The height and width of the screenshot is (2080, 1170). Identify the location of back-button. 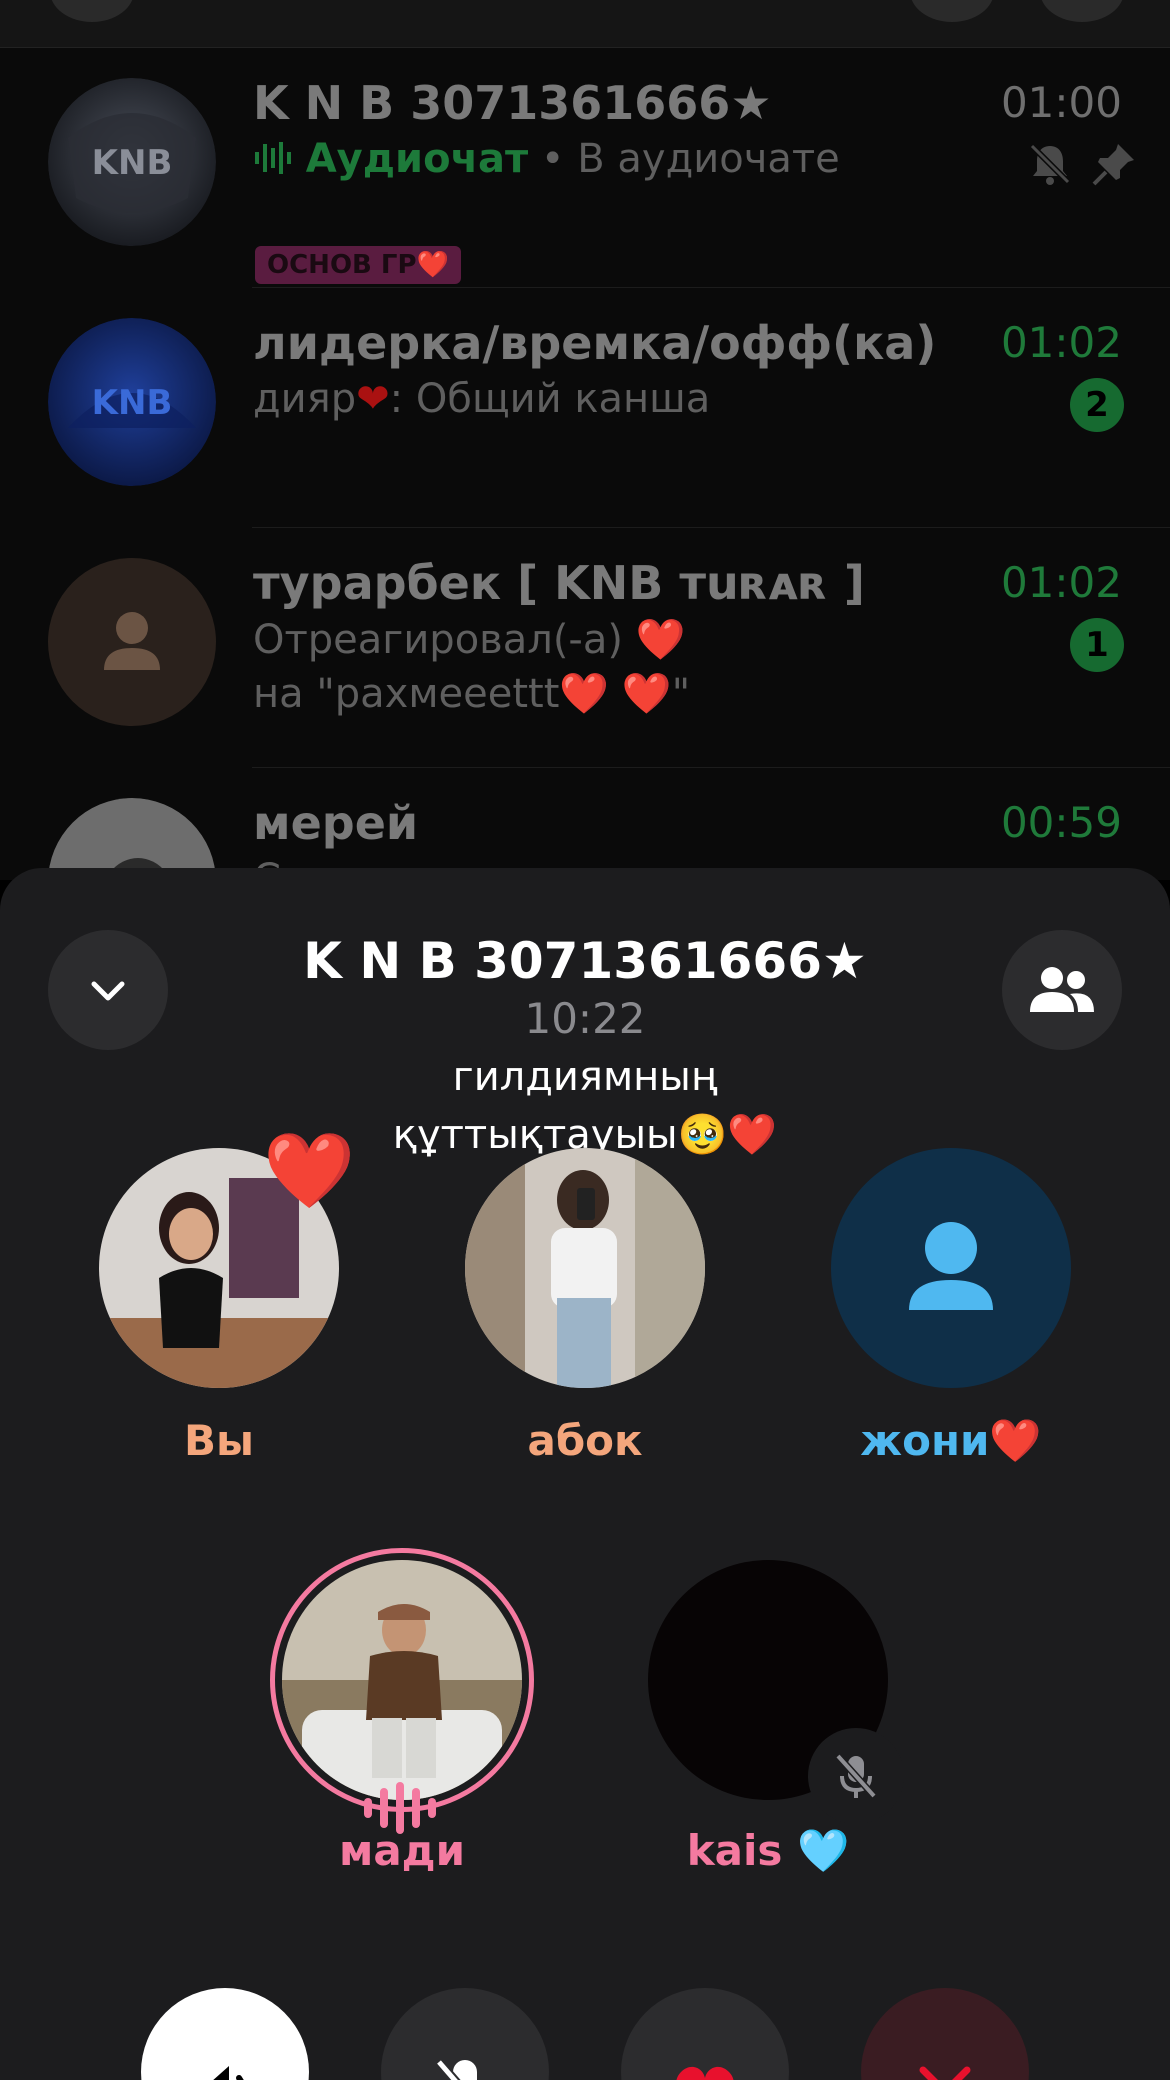
(92, 11).